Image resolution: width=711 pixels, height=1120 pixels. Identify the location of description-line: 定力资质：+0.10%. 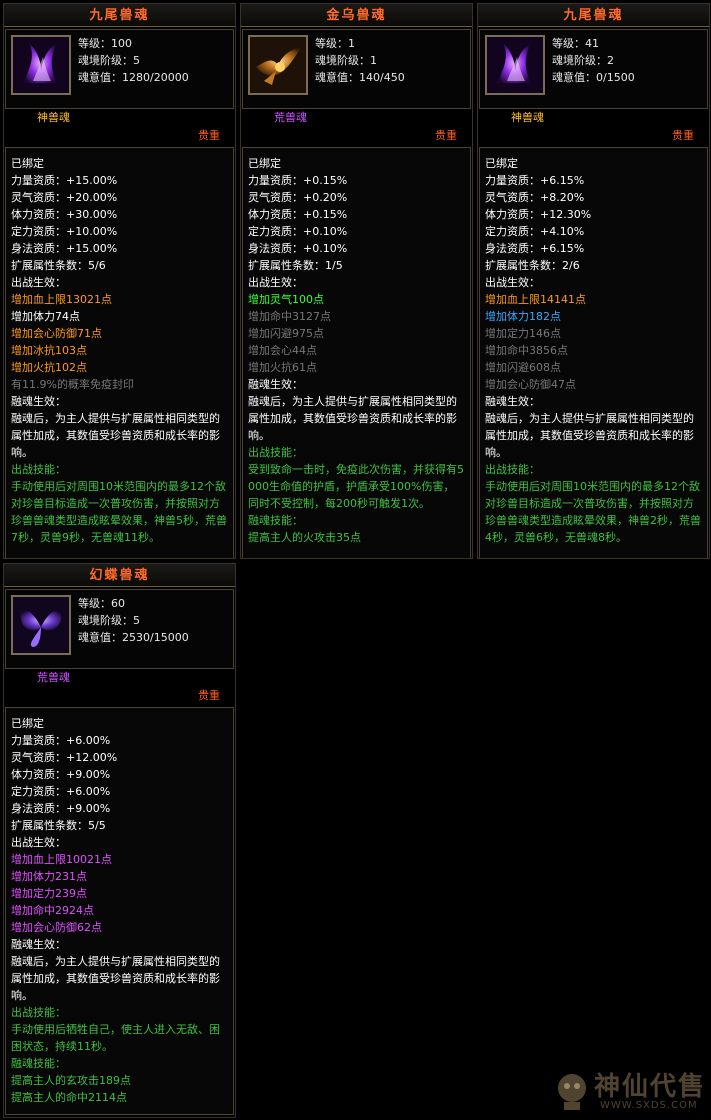
(298, 231).